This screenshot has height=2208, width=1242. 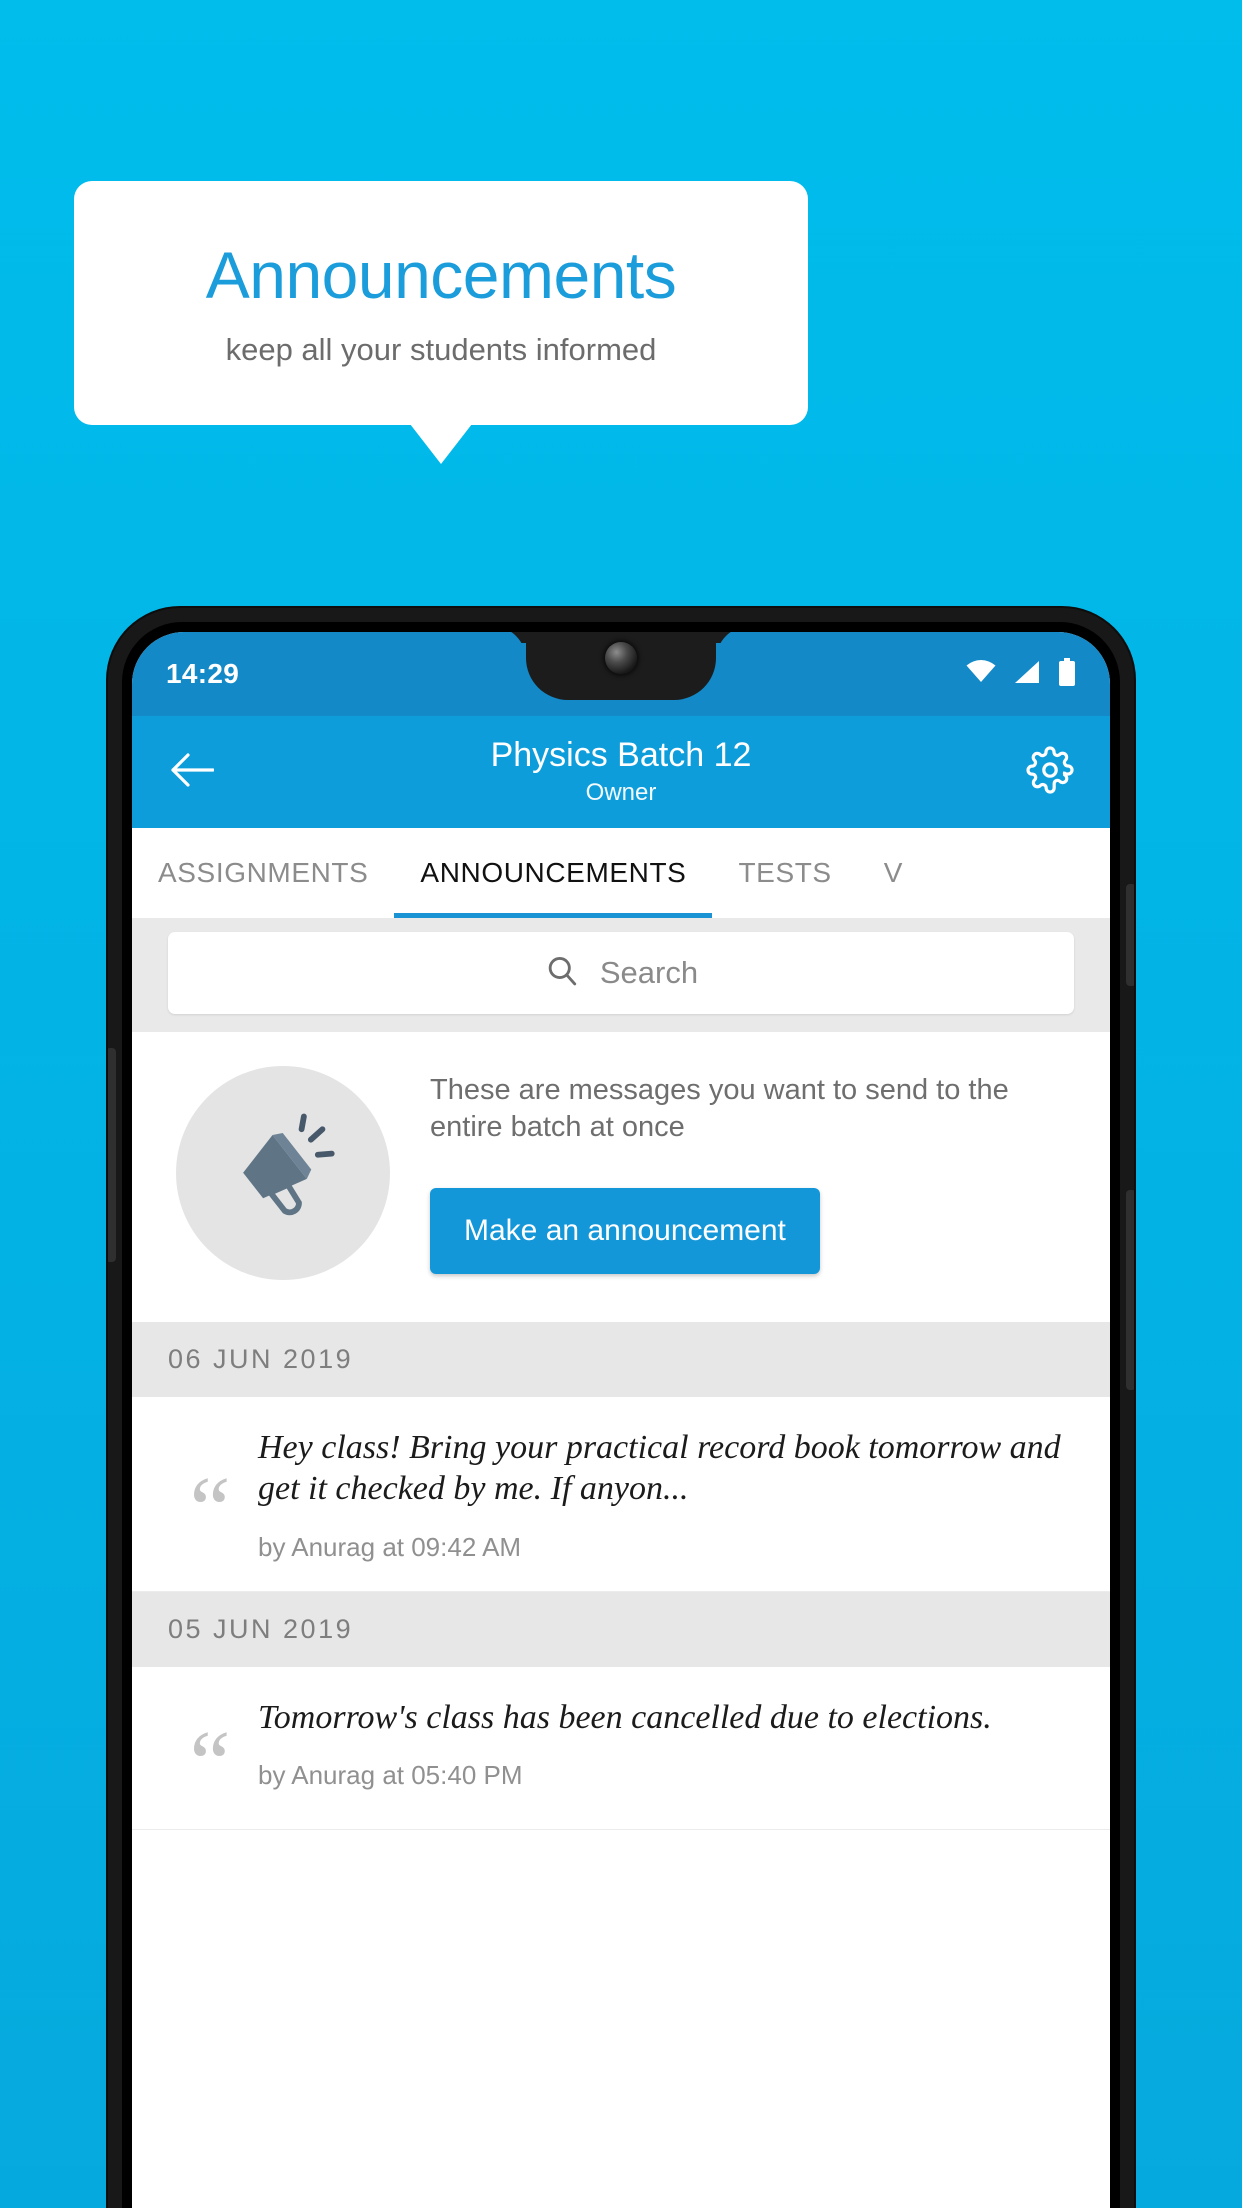 What do you see at coordinates (390, 1546) in the screenshot?
I see `announcement-meta: by Anurag at 09:42 AM` at bounding box center [390, 1546].